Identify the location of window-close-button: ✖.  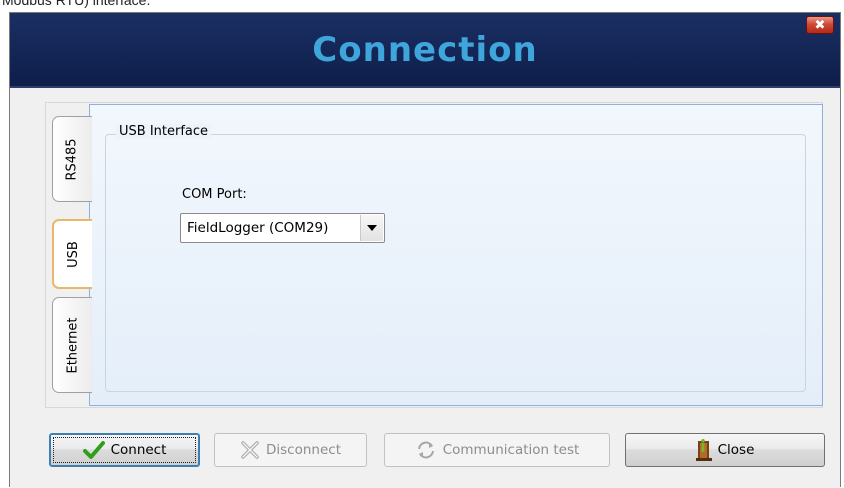
(820, 25).